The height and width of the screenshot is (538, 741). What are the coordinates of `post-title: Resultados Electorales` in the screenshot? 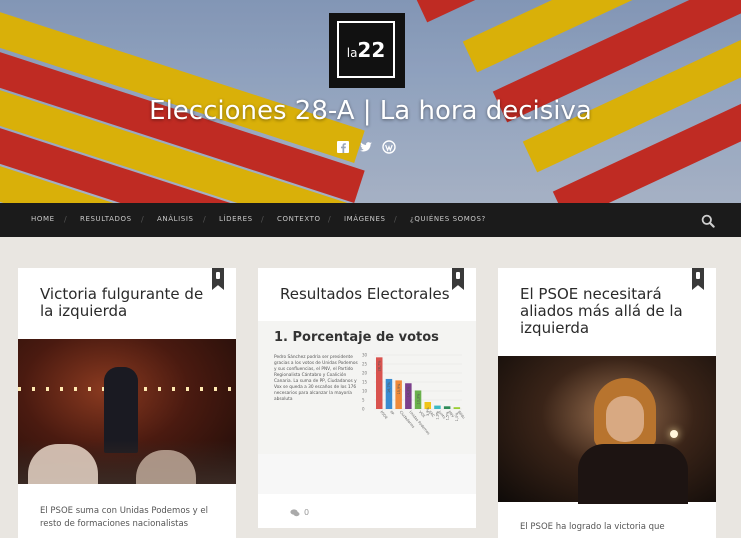 It's located at (367, 294).